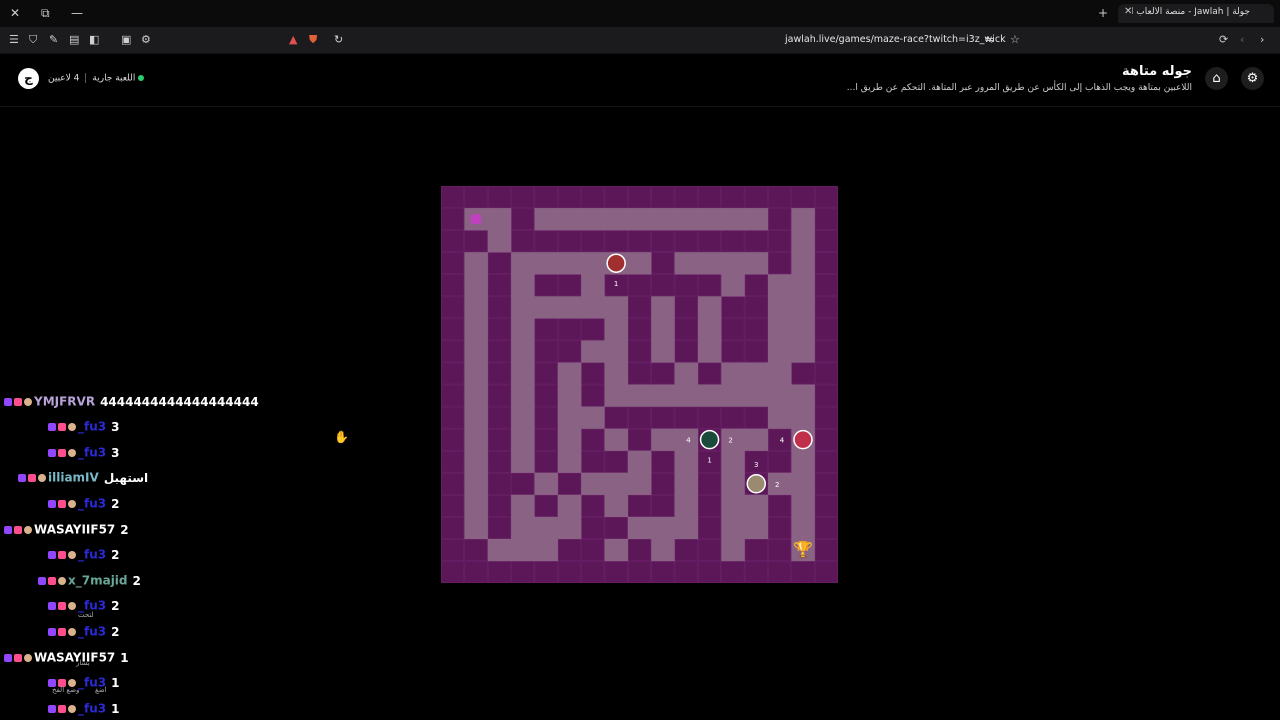 This screenshot has height=720, width=1280. Describe the element at coordinates (1103, 13) in the screenshot. I see `new-tab-icon: +` at that location.